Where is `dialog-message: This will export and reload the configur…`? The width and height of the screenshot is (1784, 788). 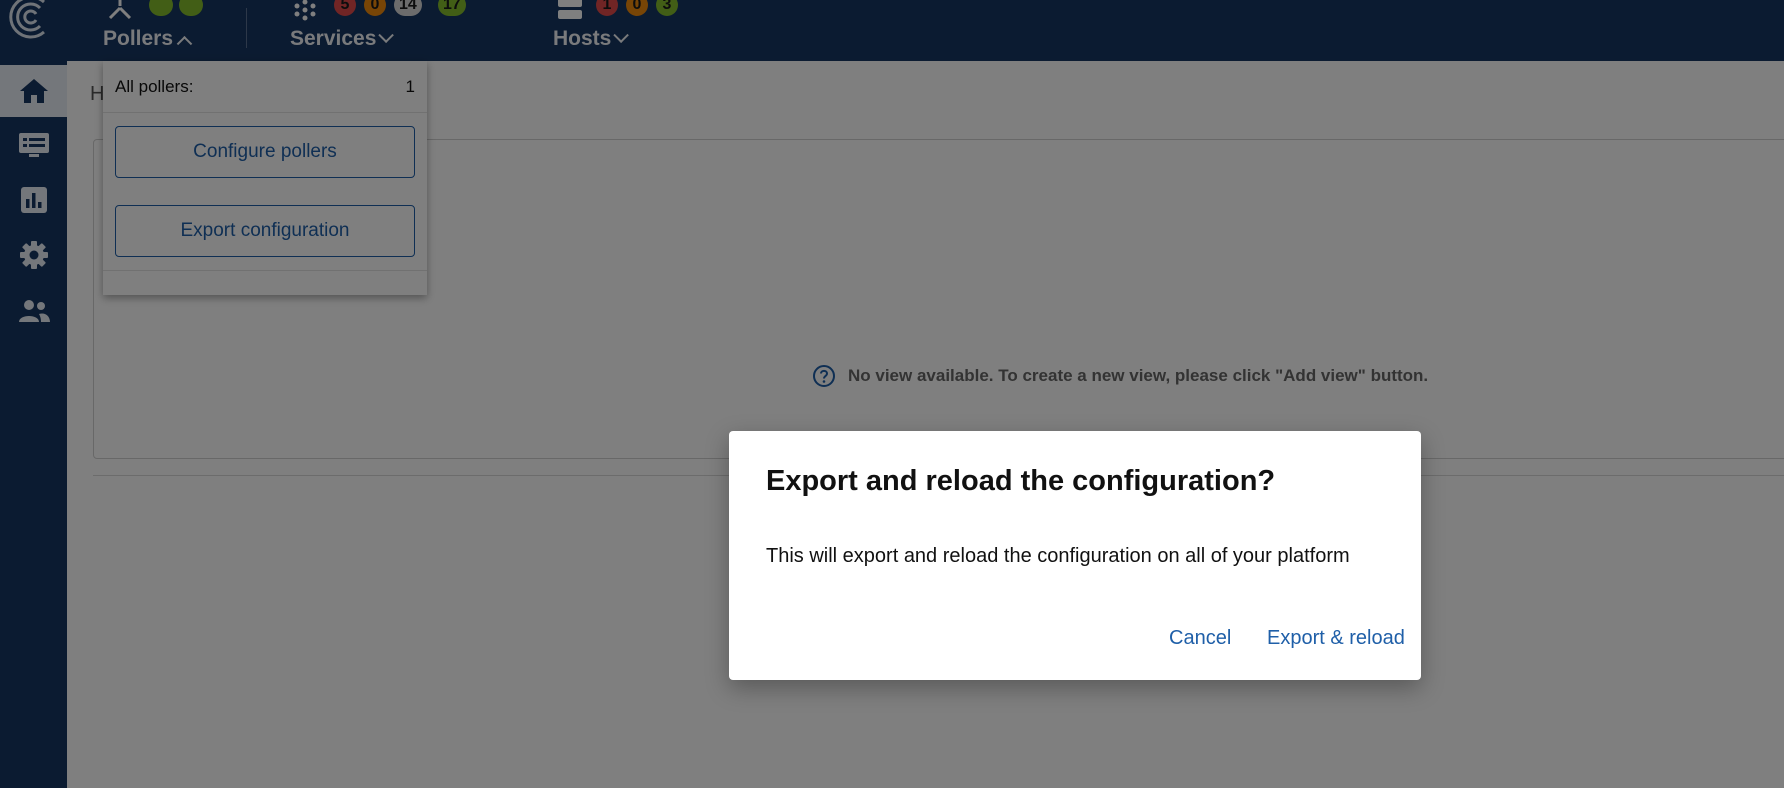 dialog-message: This will export and reload the configur… is located at coordinates (1058, 556).